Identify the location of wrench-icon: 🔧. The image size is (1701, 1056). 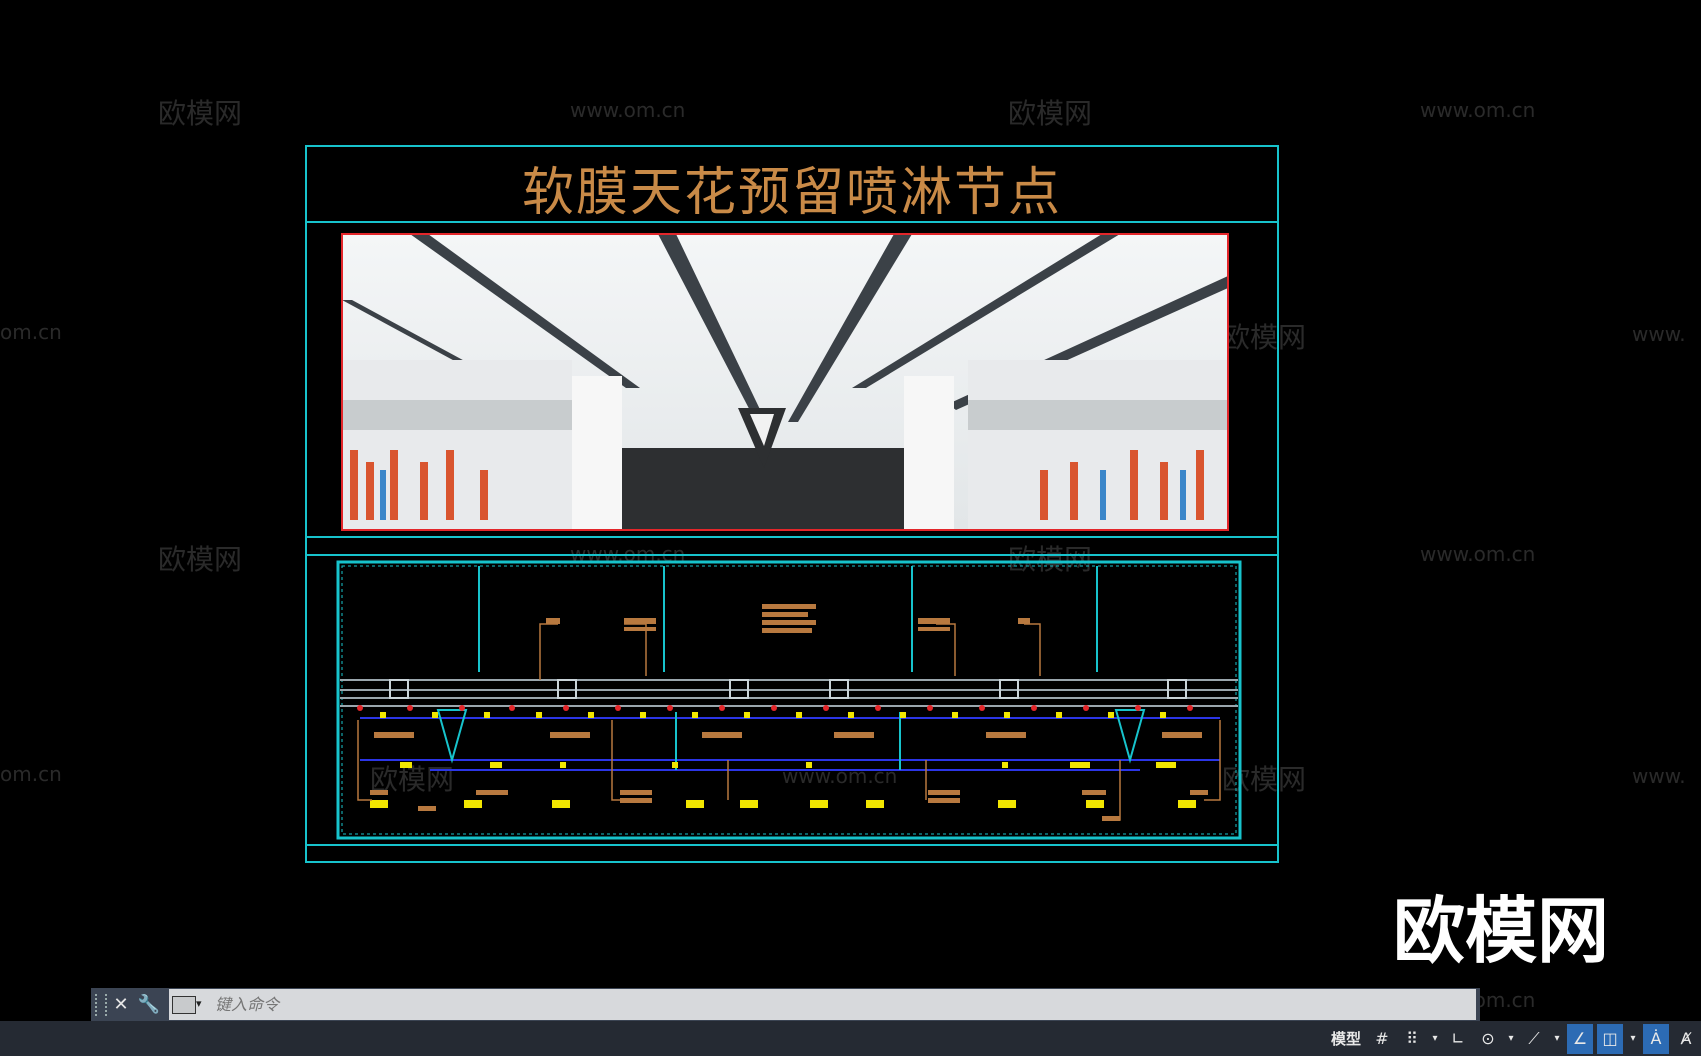
(149, 1004).